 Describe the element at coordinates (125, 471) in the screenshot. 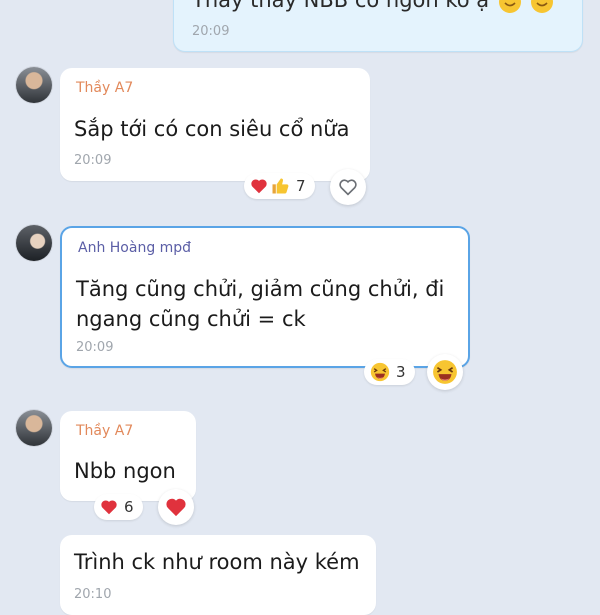

I see `message-text: Nbb ngon` at that location.